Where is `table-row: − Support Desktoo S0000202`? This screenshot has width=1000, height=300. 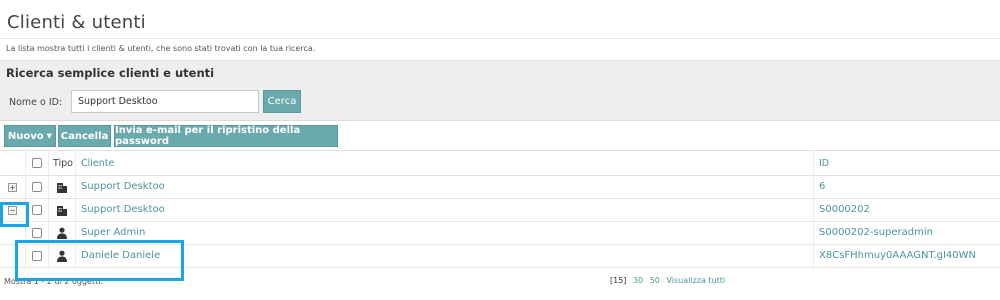
table-row: − Support Desktoo S0000202 is located at coordinates (500, 210).